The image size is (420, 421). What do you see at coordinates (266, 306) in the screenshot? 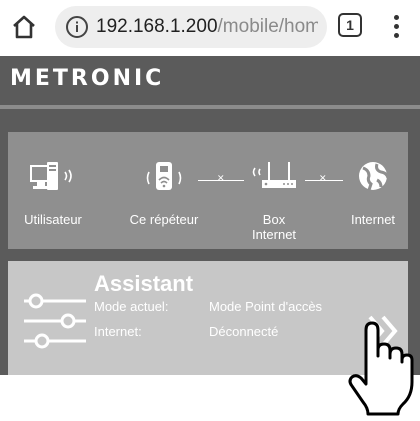
I see `mode-value: Mode Point d'accès` at bounding box center [266, 306].